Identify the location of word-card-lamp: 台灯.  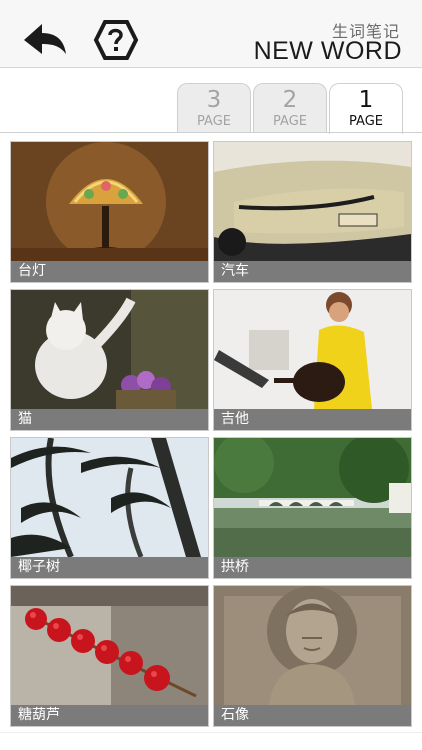
(109, 212).